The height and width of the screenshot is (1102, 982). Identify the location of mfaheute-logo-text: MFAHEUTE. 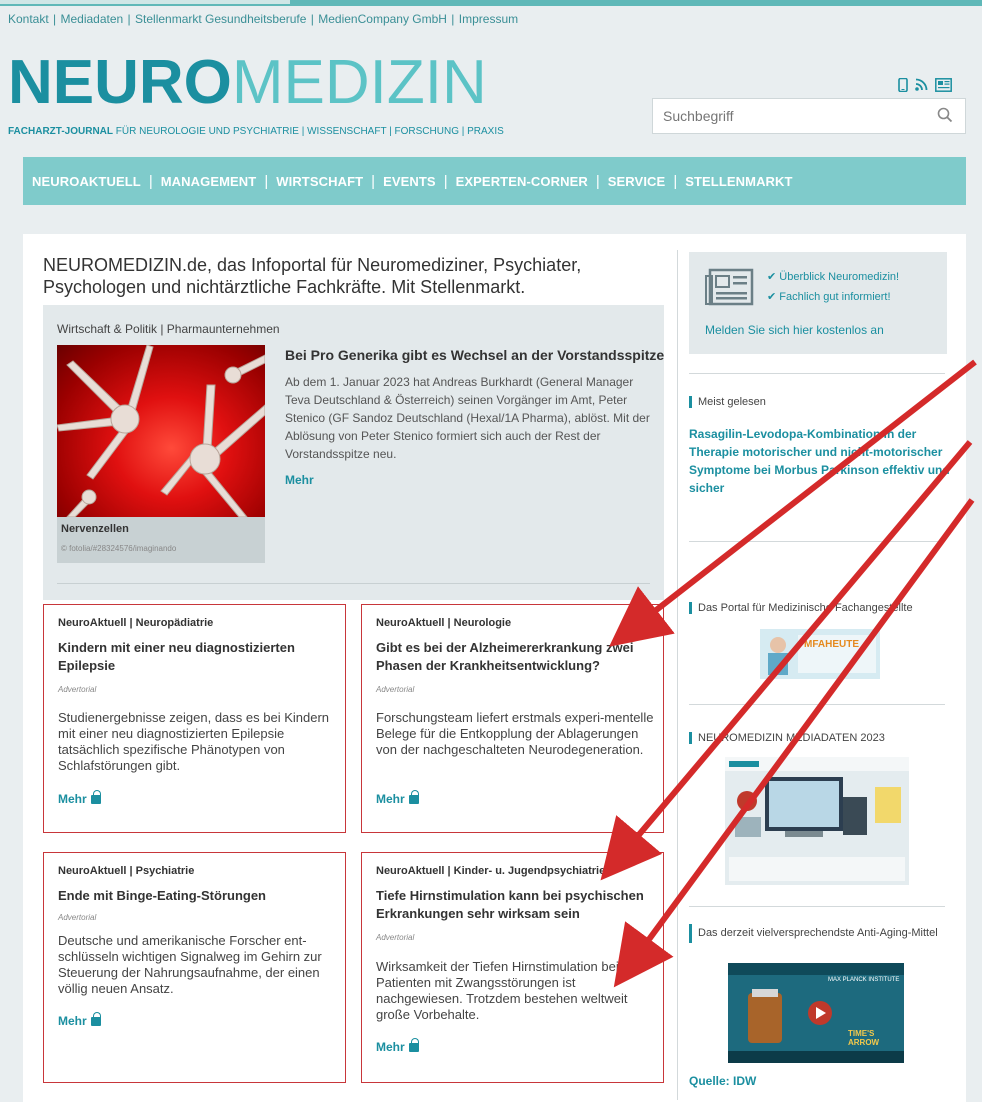
(831, 644).